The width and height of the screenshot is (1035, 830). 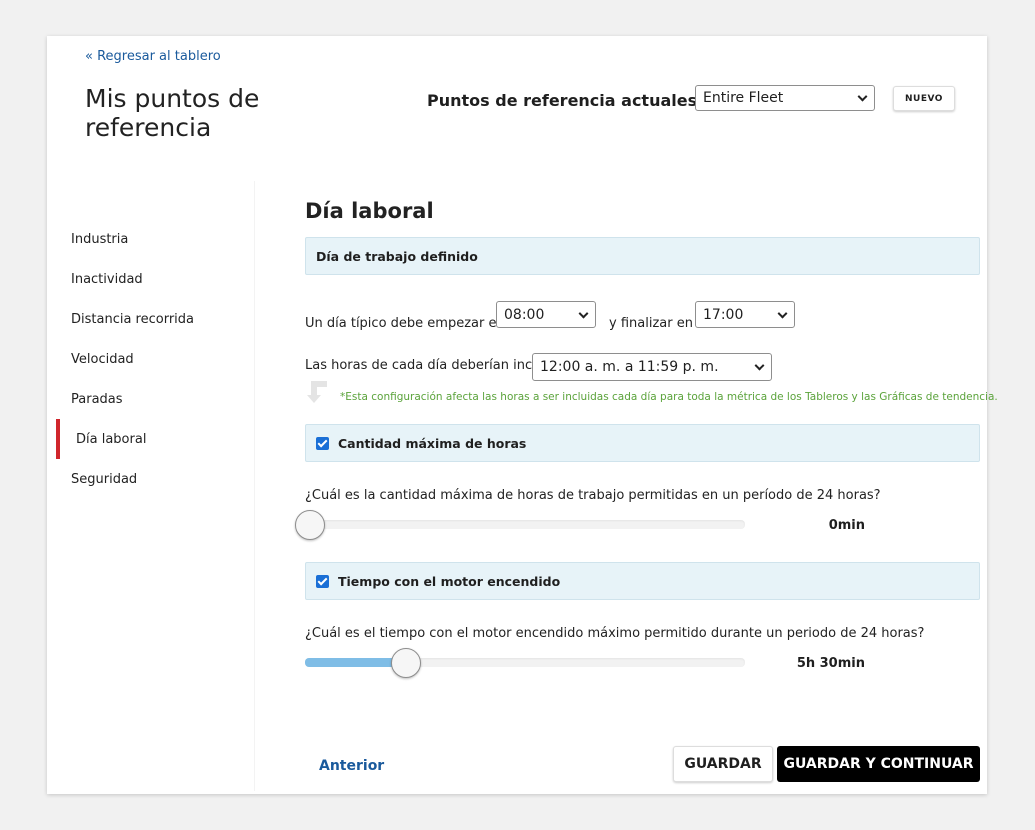 What do you see at coordinates (97, 399) in the screenshot?
I see `sidebar-item-paradas: Paradas` at bounding box center [97, 399].